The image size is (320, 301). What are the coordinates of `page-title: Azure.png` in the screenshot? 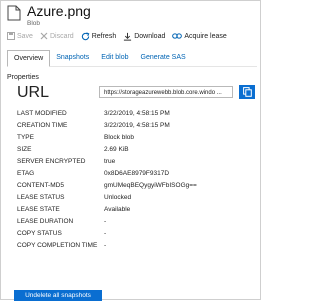 It's located at (59, 11).